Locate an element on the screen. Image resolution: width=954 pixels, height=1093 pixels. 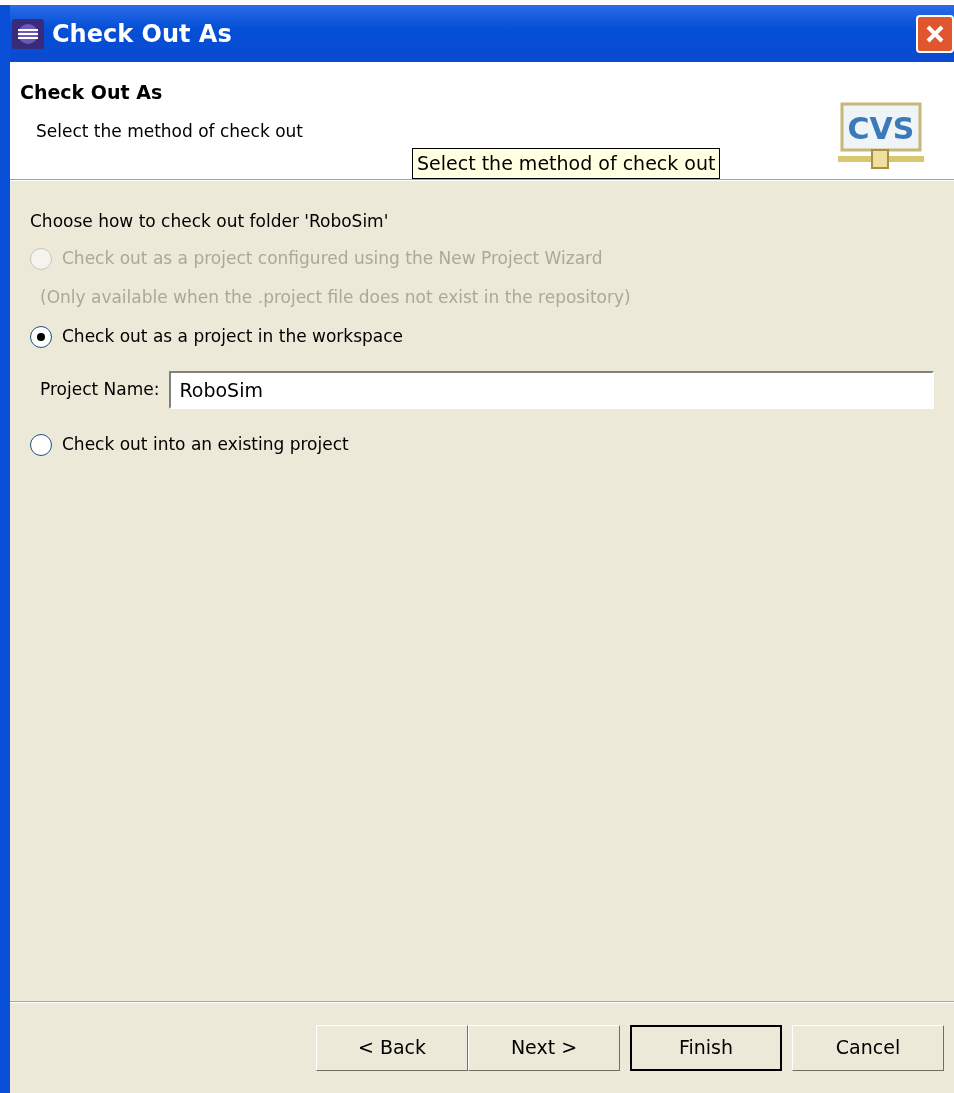
page-title: Check Out As is located at coordinates (92, 92).